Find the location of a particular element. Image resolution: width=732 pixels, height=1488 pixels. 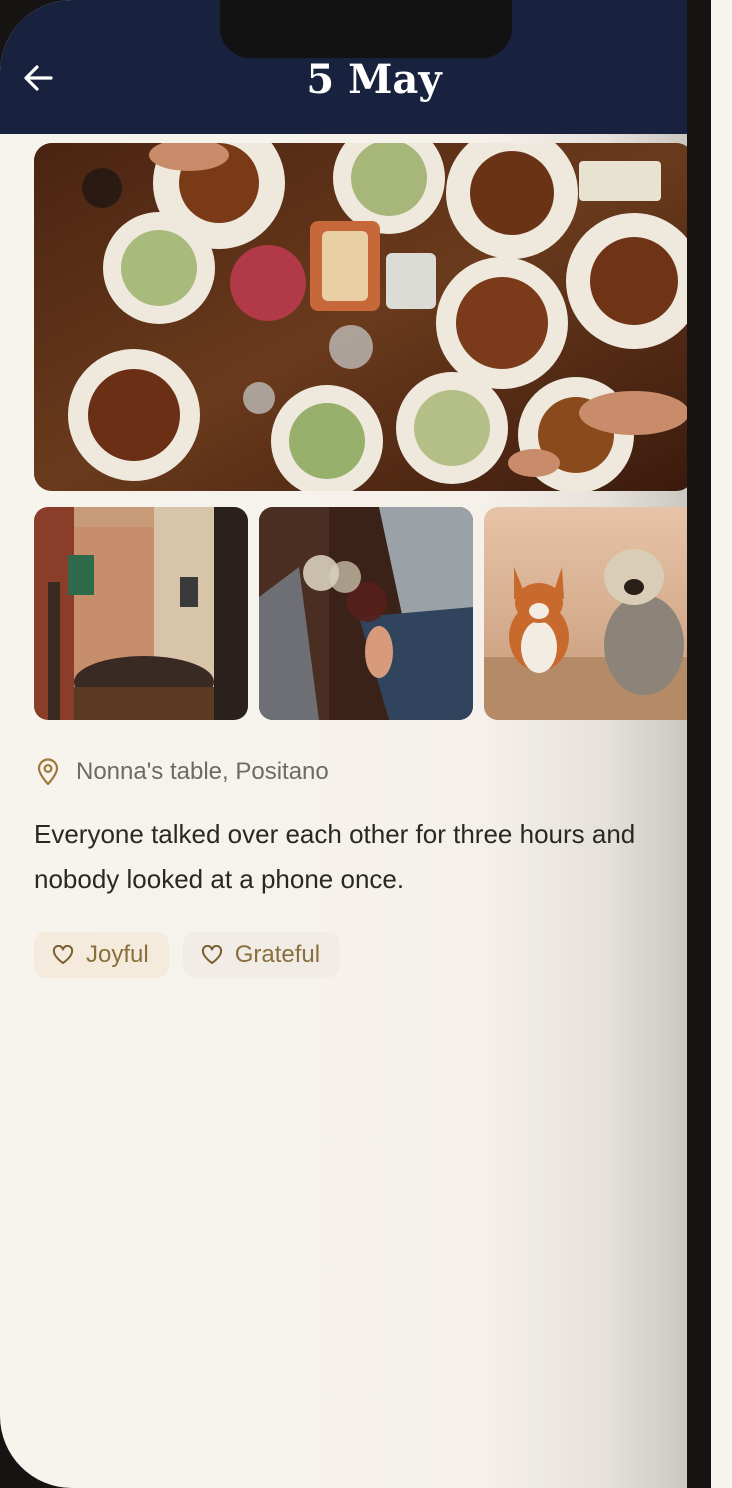

top-bar: 5 May is located at coordinates (343, 67).